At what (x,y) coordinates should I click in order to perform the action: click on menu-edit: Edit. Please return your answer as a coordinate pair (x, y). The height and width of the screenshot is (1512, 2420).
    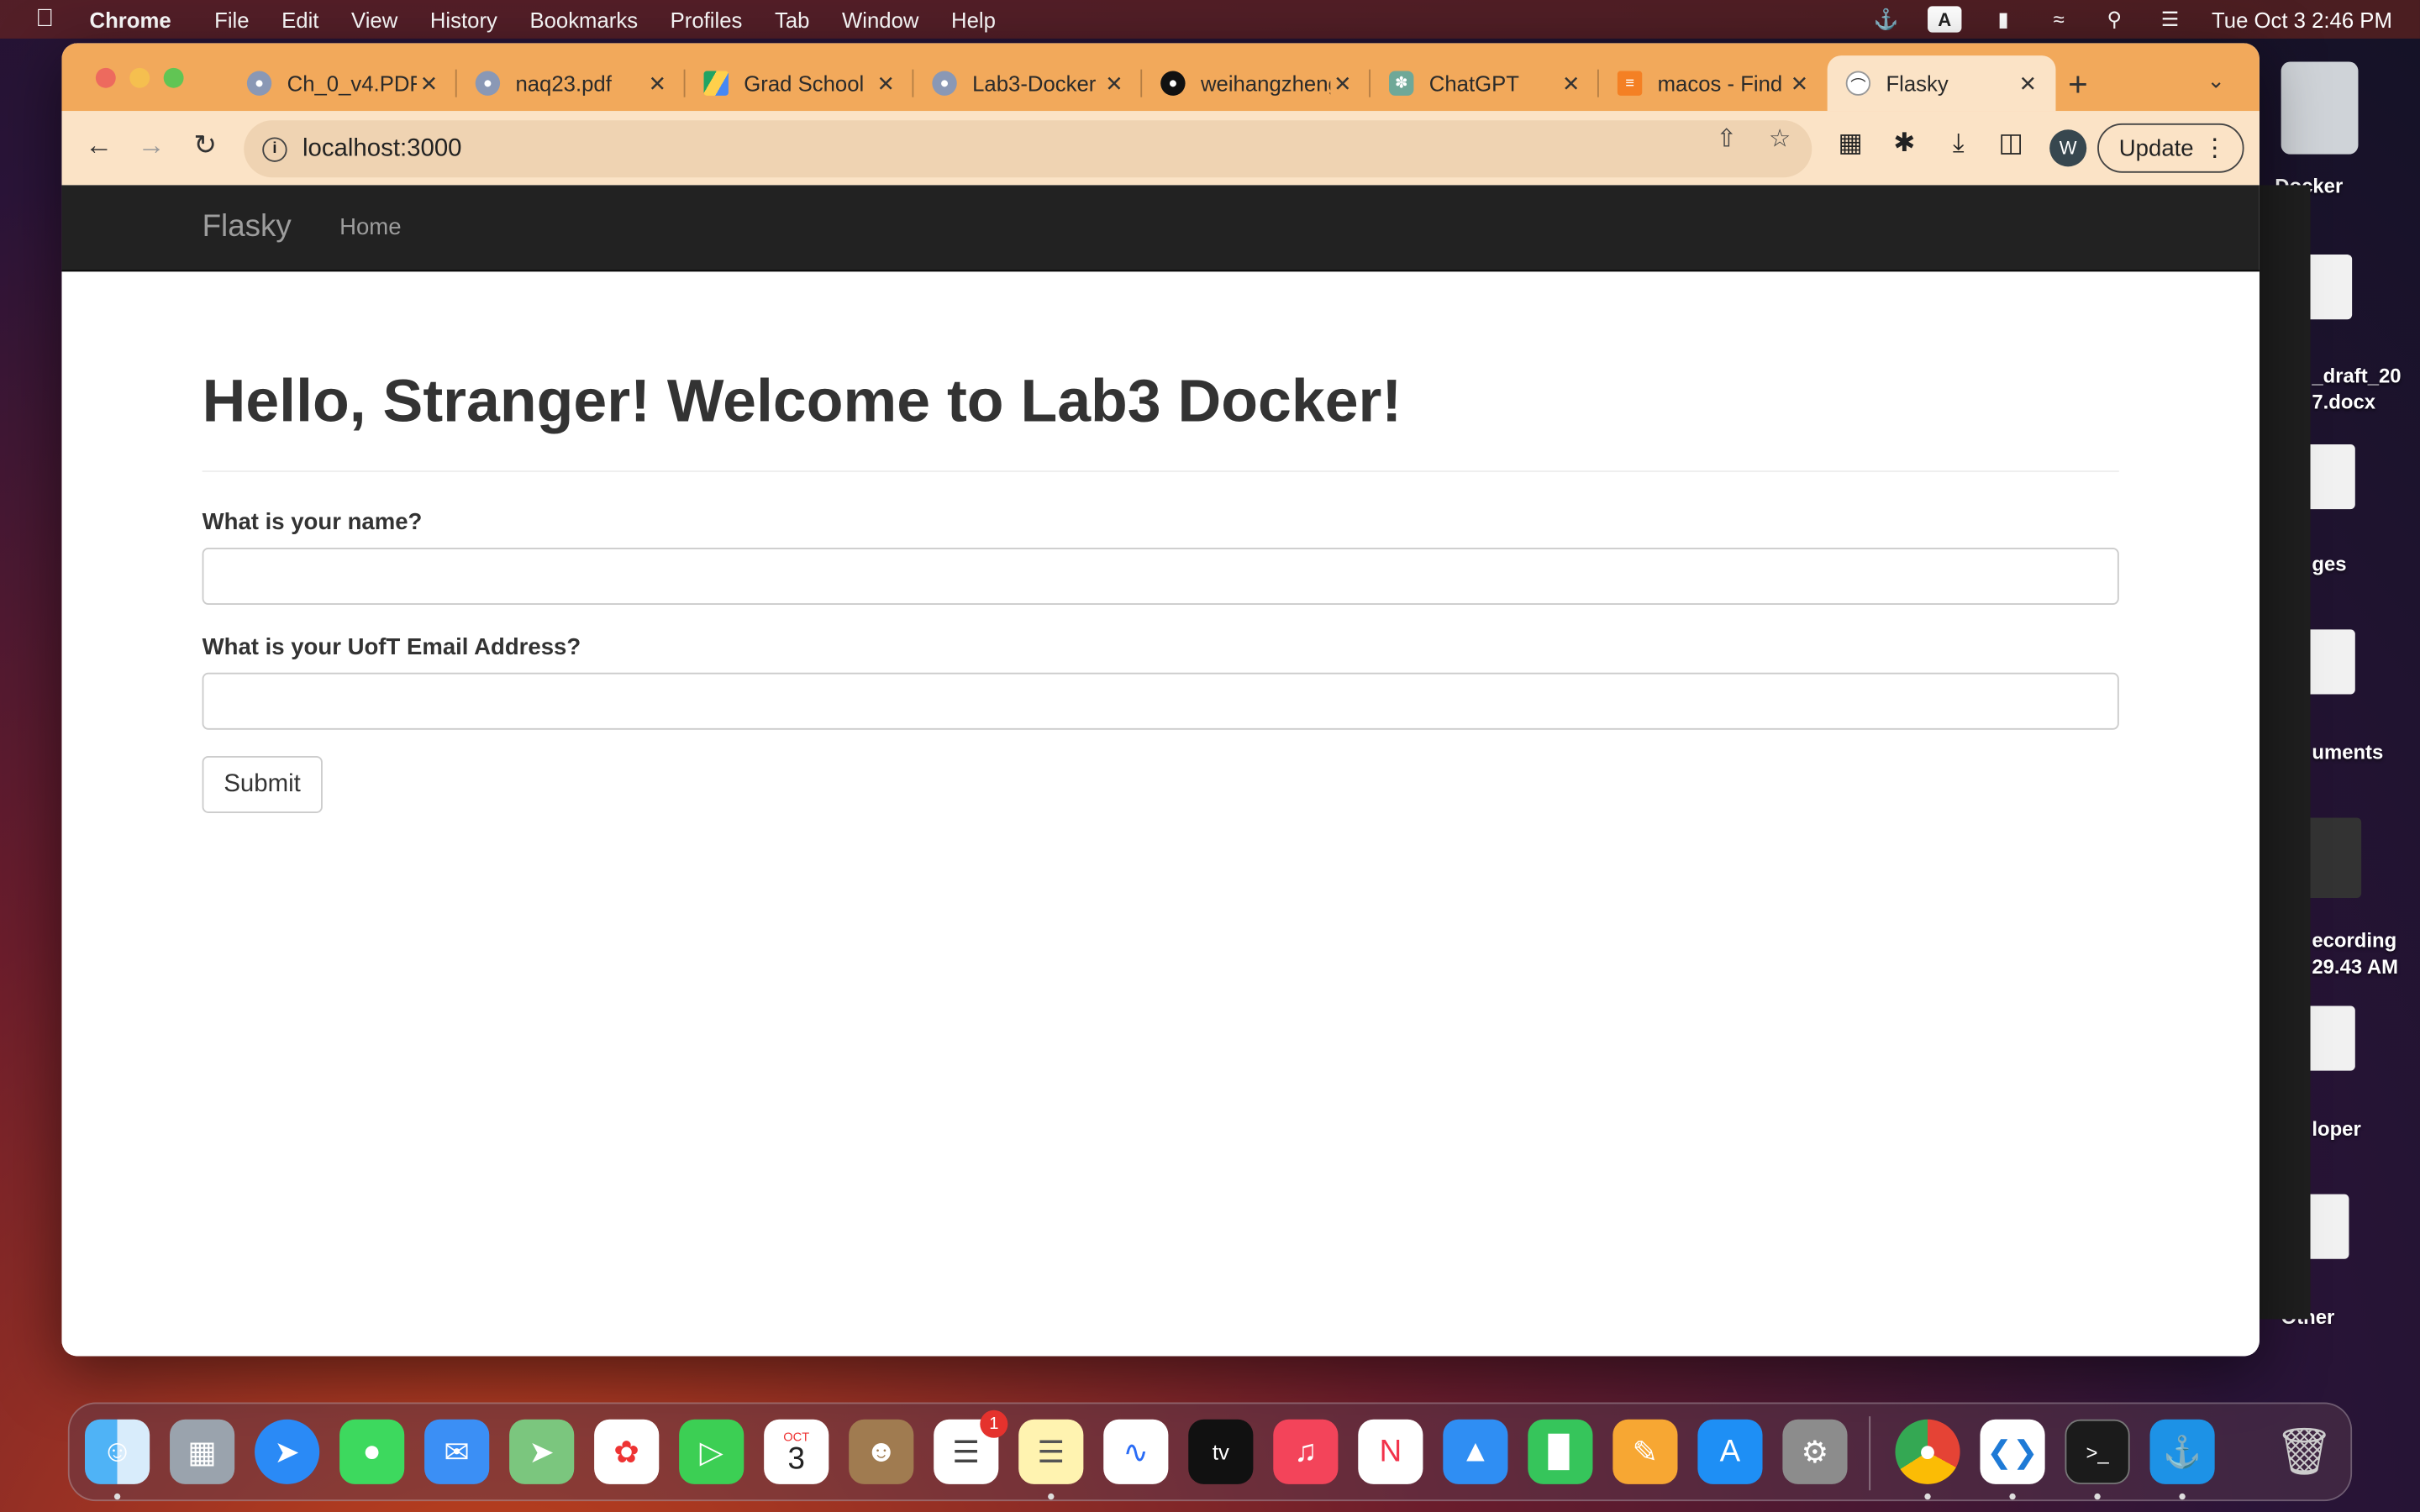
    Looking at the image, I should click on (299, 19).